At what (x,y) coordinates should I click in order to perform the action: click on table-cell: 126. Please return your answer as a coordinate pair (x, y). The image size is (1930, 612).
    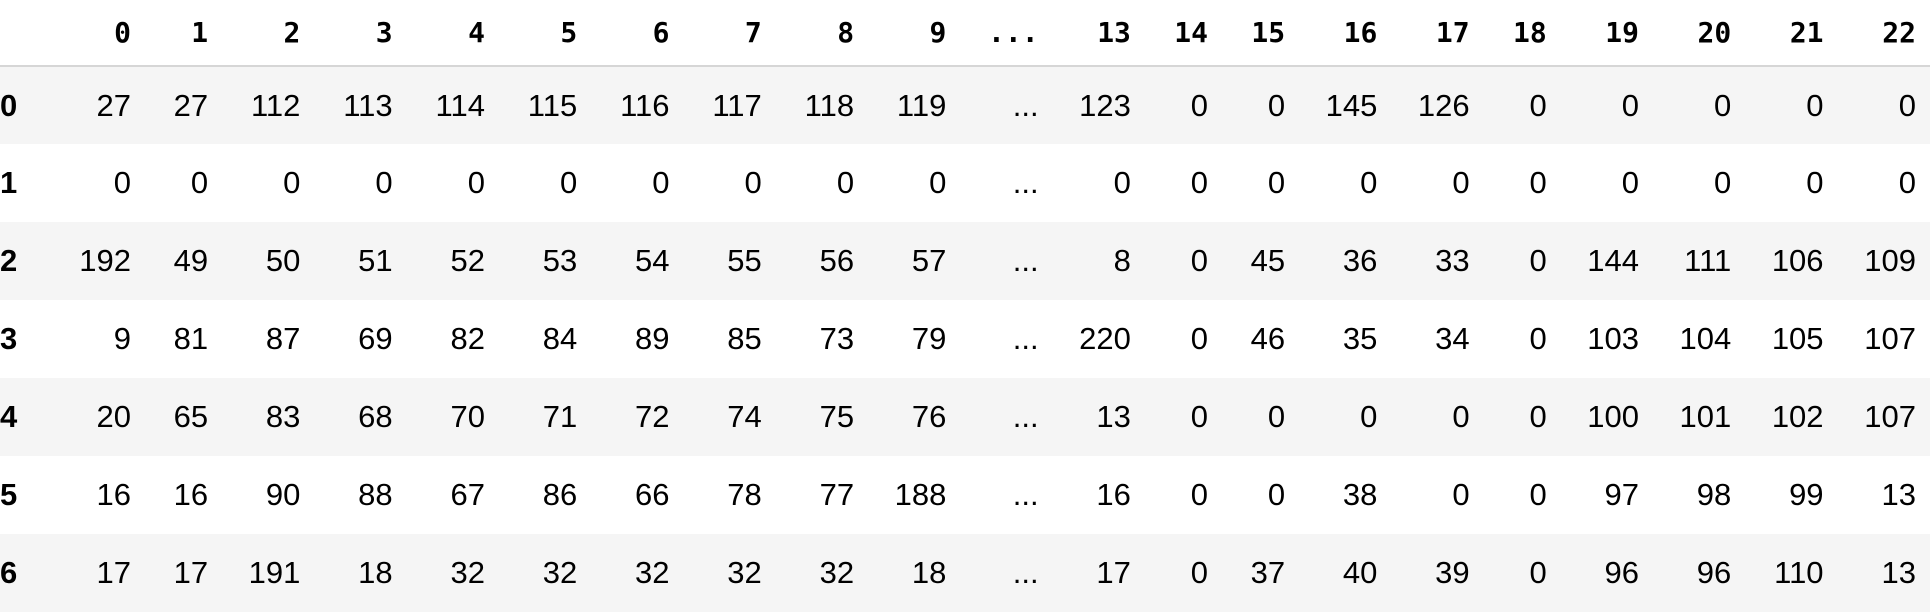
    Looking at the image, I should click on (1443, 105).